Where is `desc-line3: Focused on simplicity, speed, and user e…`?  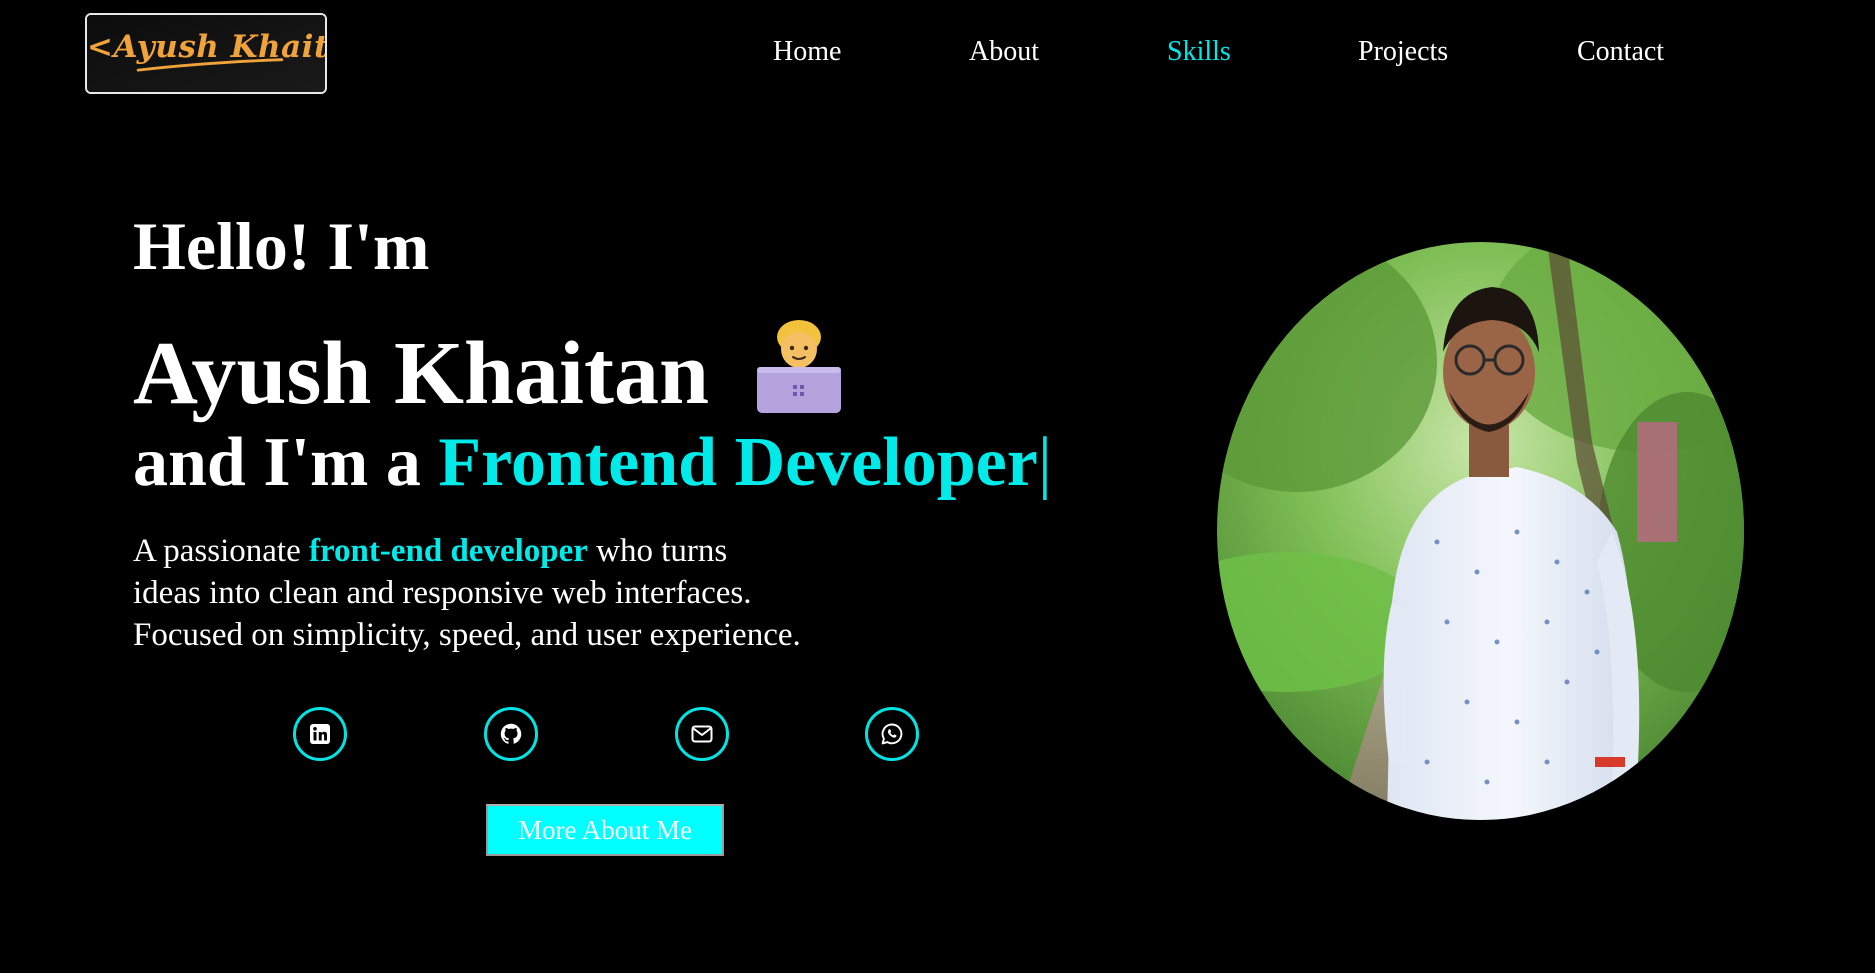 desc-line3: Focused on simplicity, speed, and user e… is located at coordinates (467, 635).